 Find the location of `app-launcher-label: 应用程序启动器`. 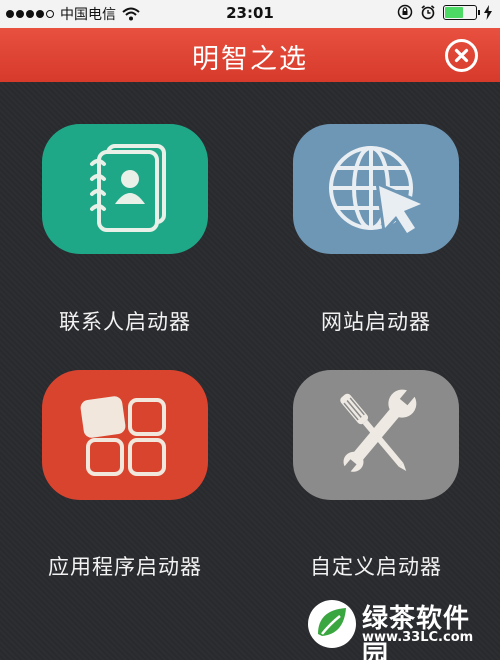

app-launcher-label: 应用程序启动器 is located at coordinates (125, 567).